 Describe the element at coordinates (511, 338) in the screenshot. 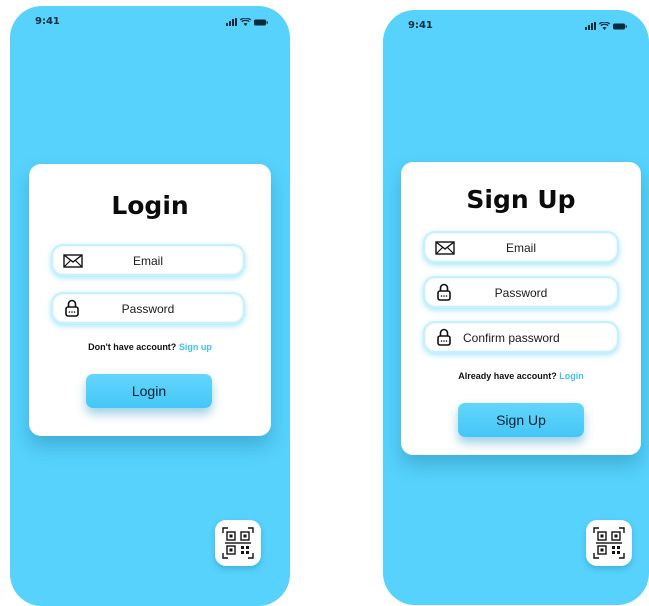

I see `confirm-password-field-label: Confirm password` at that location.